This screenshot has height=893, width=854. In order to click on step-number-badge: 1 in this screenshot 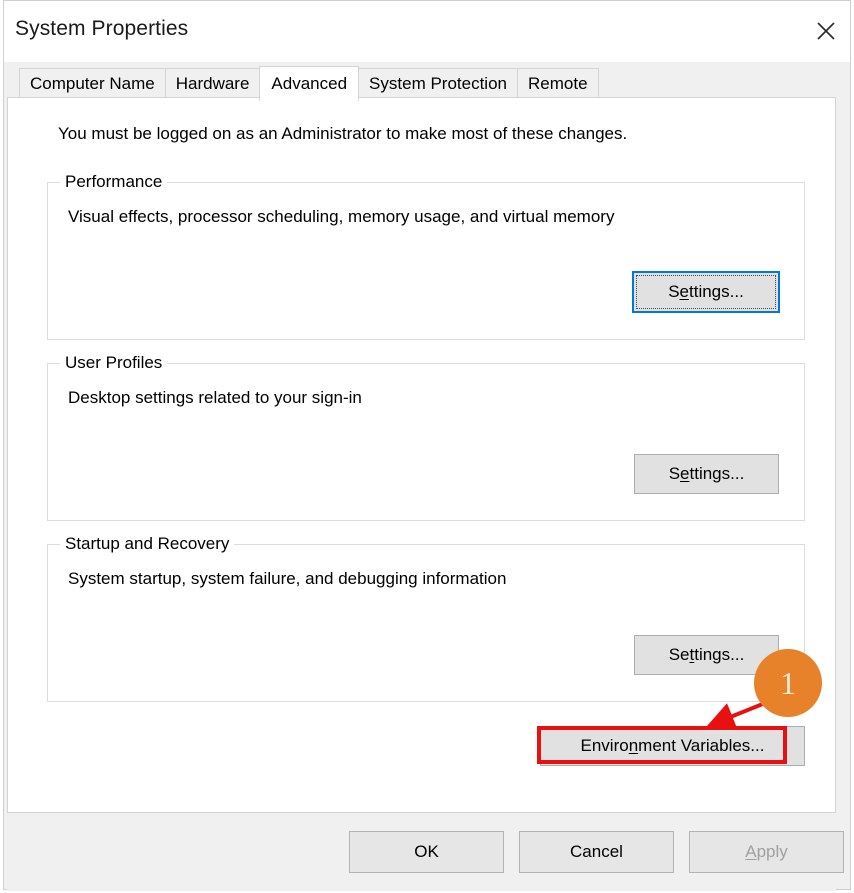, I will do `click(788, 683)`.